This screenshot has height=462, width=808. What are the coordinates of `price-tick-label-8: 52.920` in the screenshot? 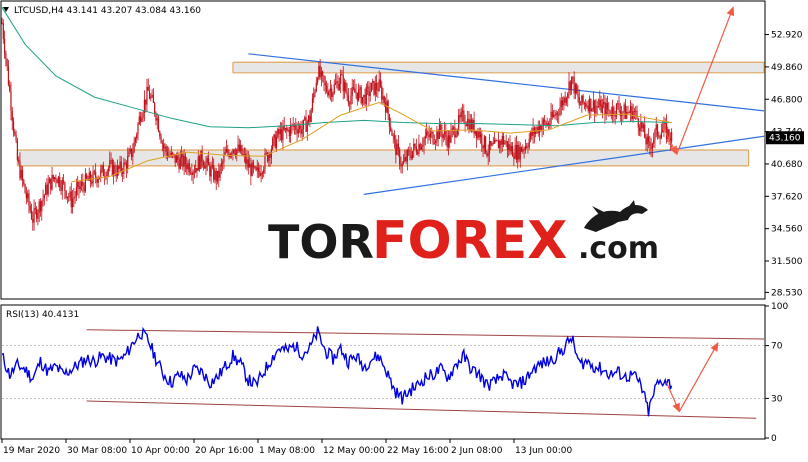 It's located at (787, 36).